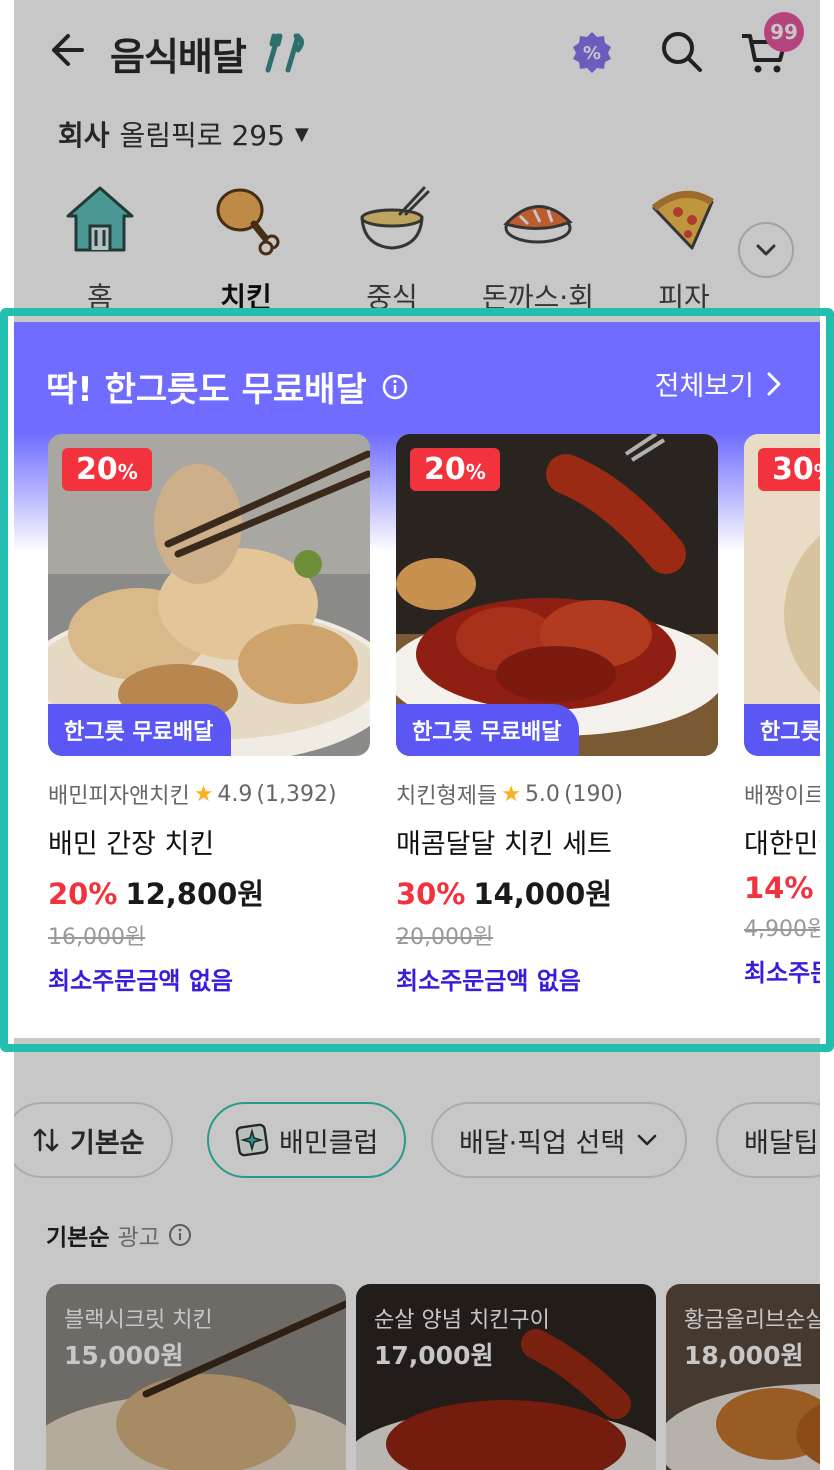 This screenshot has height=1470, width=834. Describe the element at coordinates (682, 220) in the screenshot. I see `pizza-icon` at that location.